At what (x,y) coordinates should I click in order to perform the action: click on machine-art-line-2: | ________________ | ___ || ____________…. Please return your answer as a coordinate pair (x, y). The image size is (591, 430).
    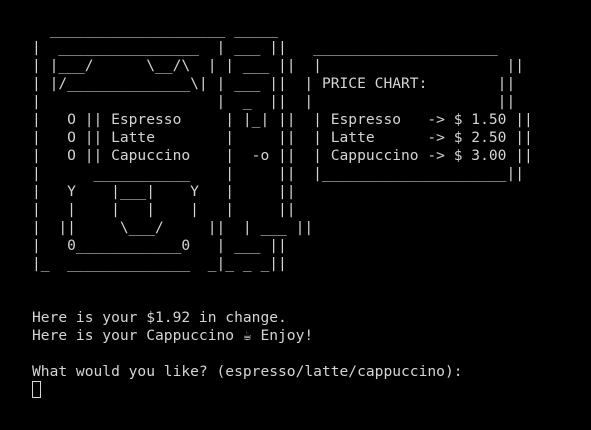
    Looking at the image, I should click on (265, 47).